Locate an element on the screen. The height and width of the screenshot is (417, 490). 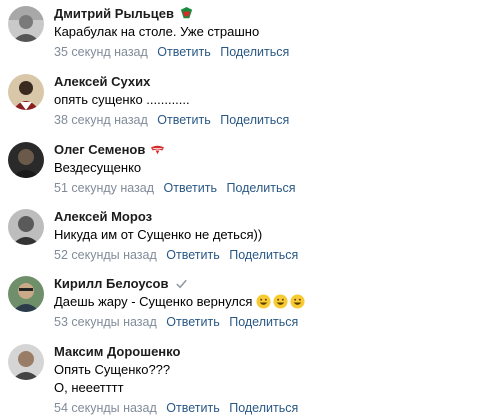
comment-time: 35 секунд назад is located at coordinates (101, 52).